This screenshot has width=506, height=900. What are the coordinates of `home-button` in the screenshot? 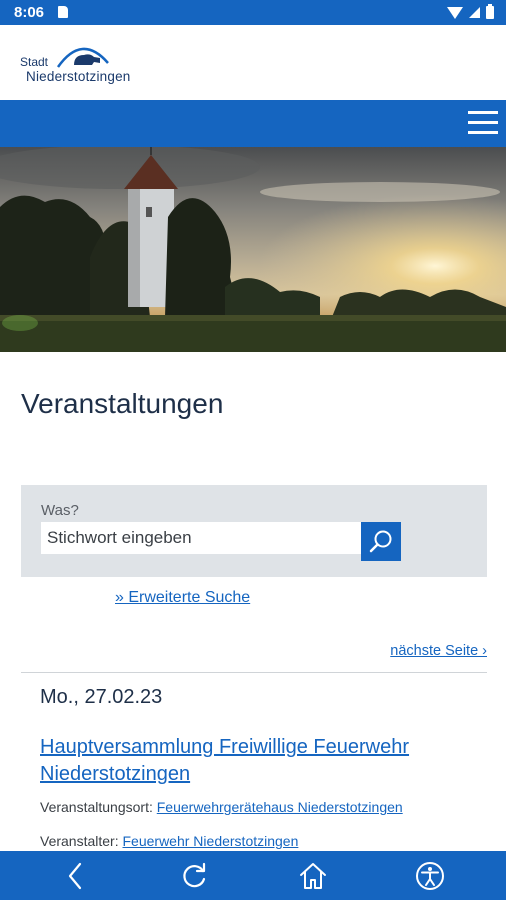 It's located at (313, 876).